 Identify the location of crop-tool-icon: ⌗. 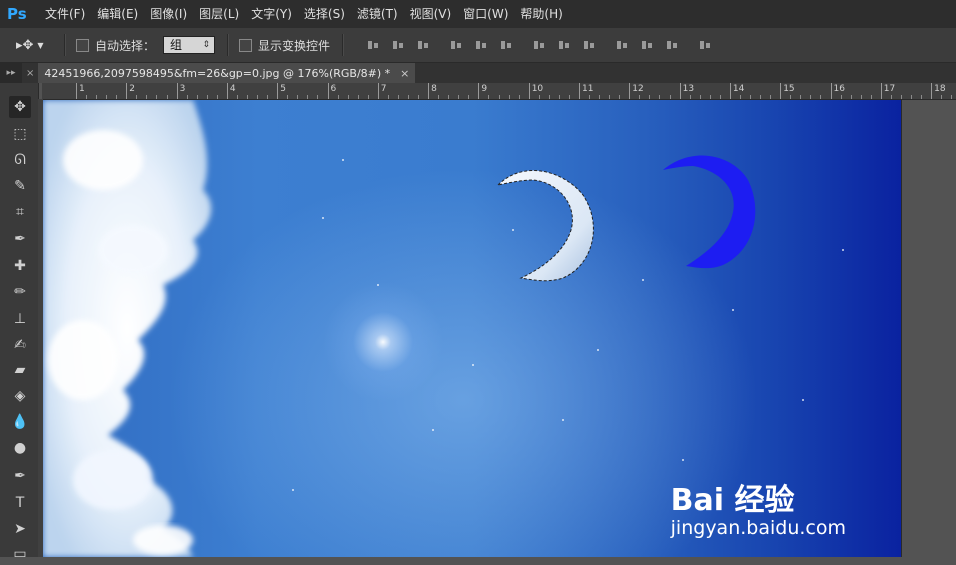
(20, 212).